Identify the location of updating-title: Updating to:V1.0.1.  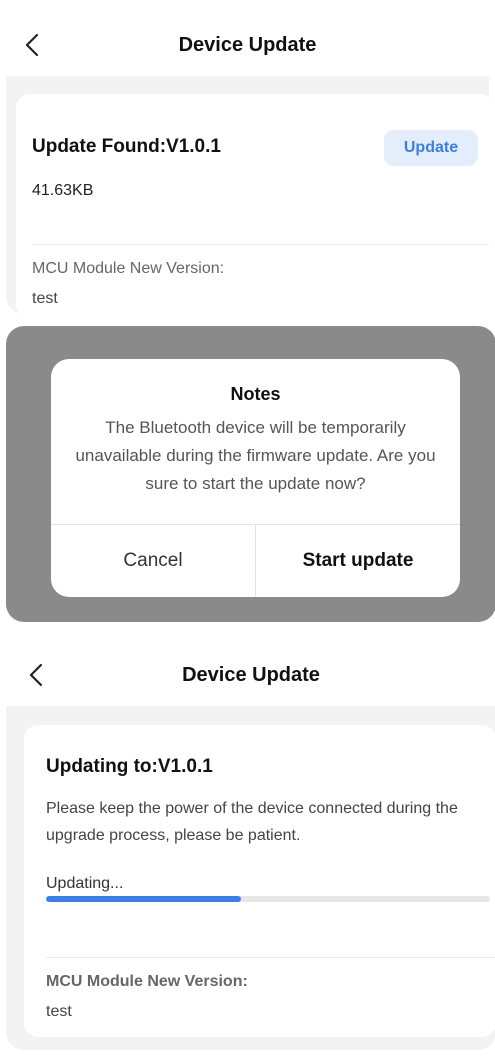
(129, 766).